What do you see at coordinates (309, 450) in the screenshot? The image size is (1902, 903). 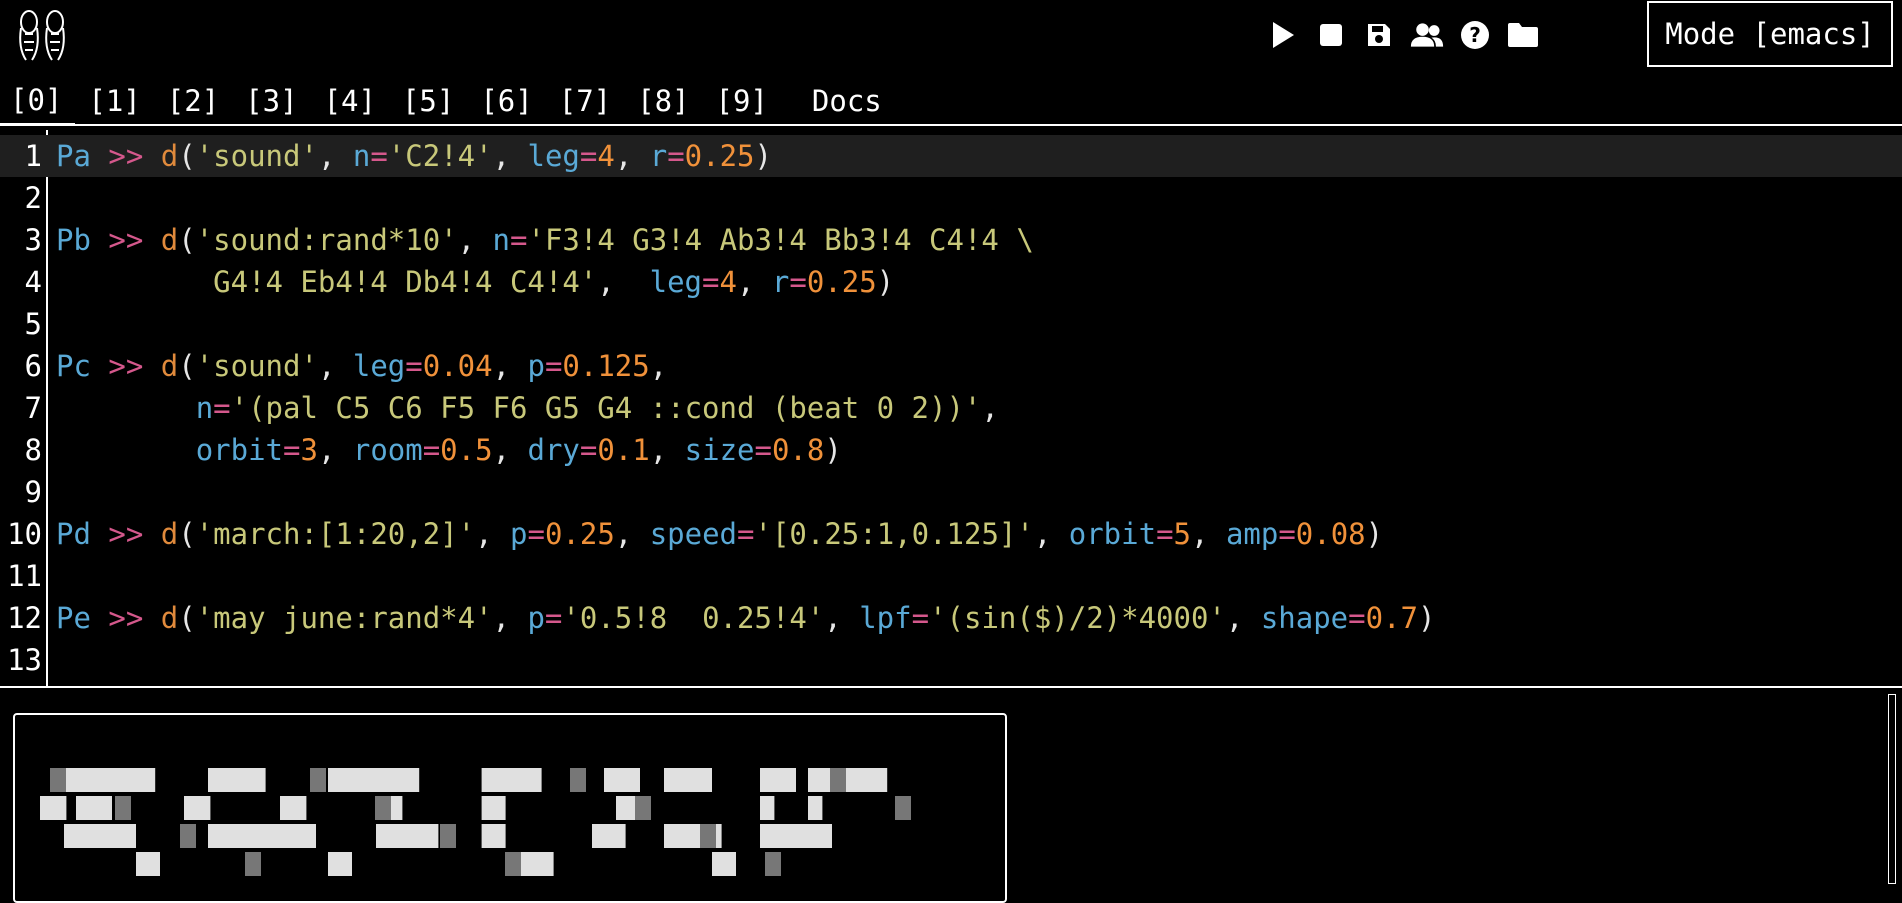 I see `code-token: 3` at bounding box center [309, 450].